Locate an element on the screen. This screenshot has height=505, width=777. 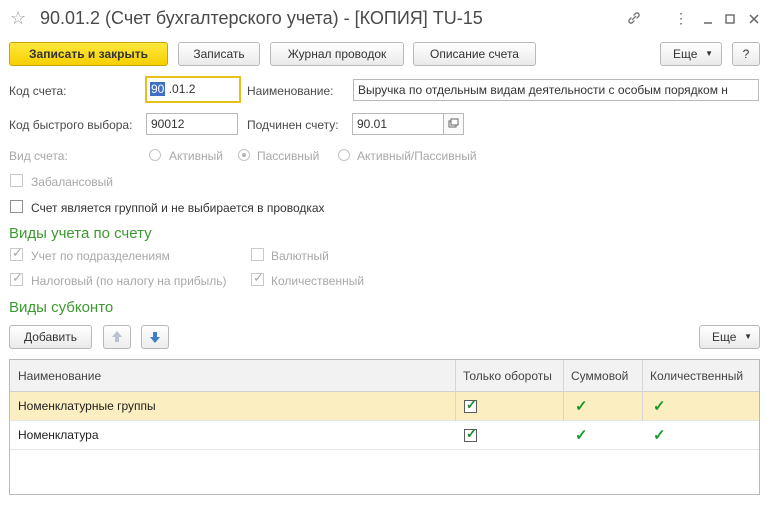
group-checkbox is located at coordinates (16, 206).